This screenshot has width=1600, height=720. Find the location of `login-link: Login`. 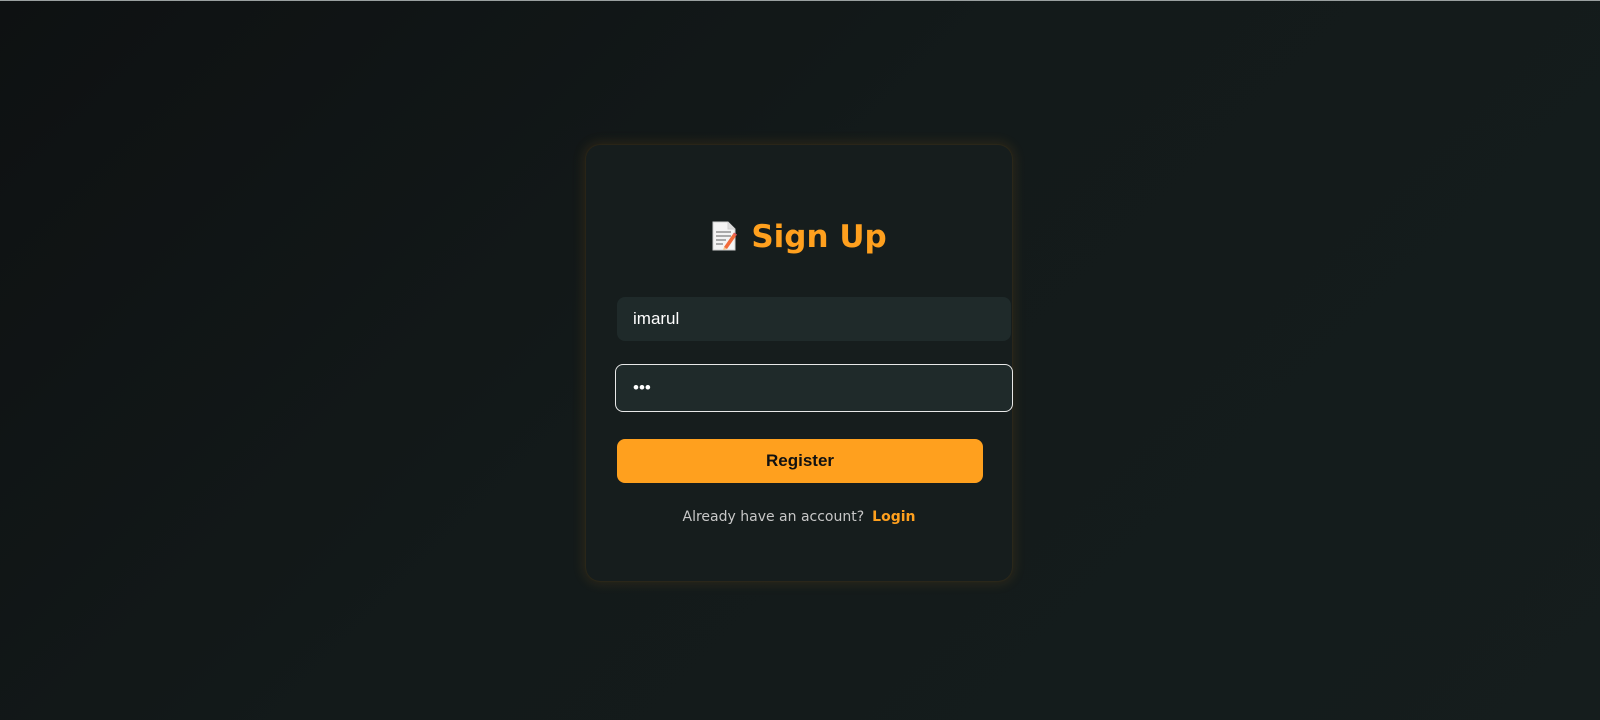

login-link: Login is located at coordinates (893, 517).